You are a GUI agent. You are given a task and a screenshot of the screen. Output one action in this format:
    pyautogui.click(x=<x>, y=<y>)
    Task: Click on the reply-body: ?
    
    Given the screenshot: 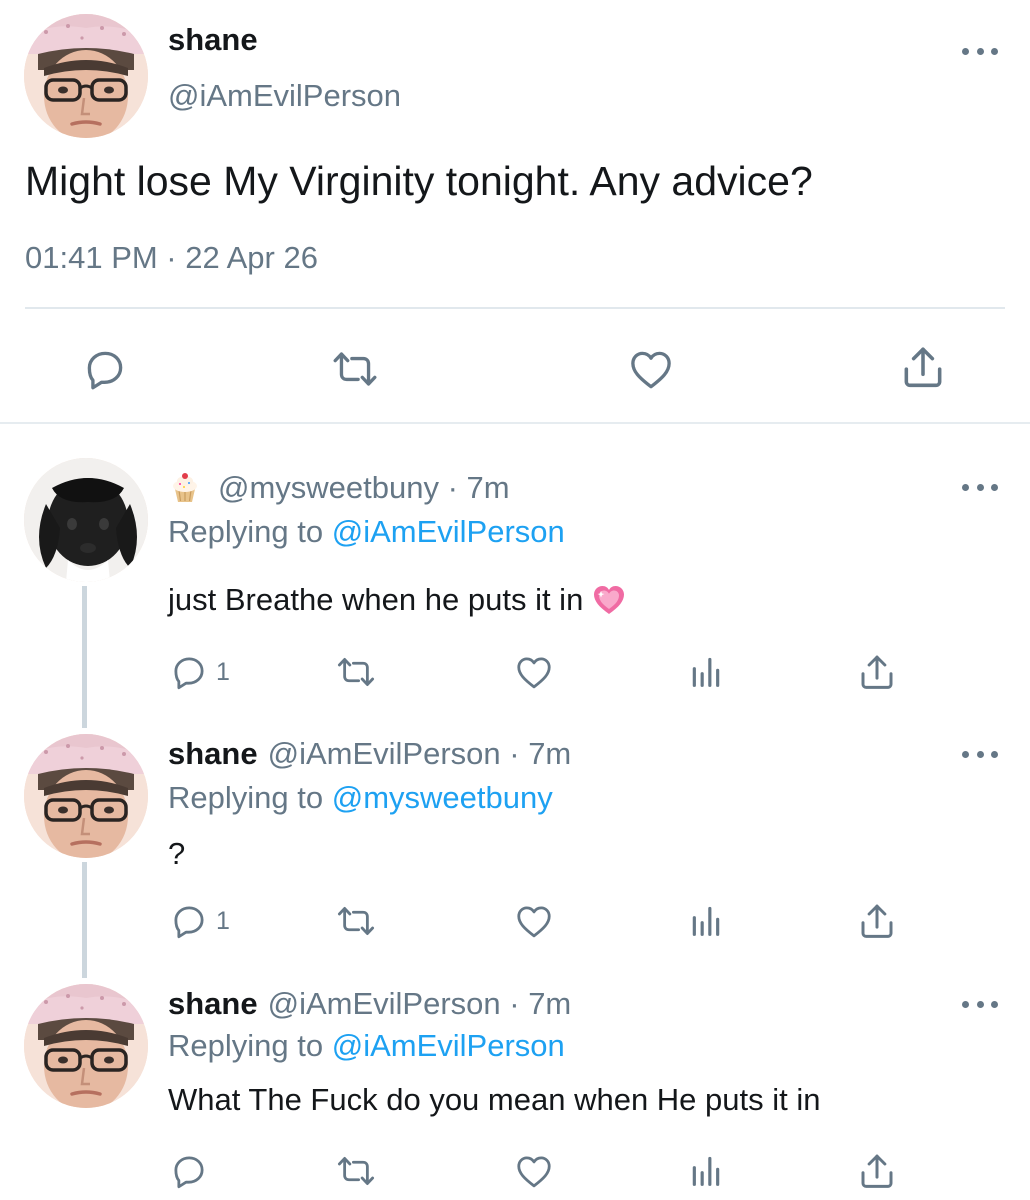 What is the action you would take?
    pyautogui.click(x=177, y=853)
    